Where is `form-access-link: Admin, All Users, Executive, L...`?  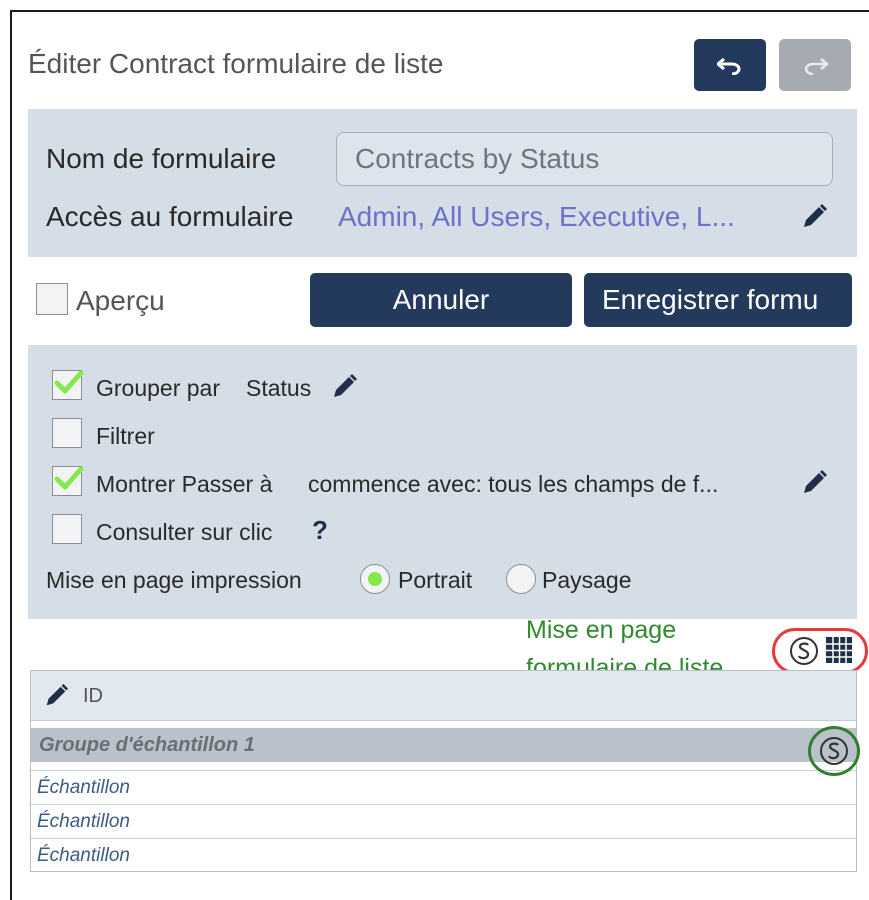
form-access-link: Admin, All Users, Executive, L... is located at coordinates (536, 217).